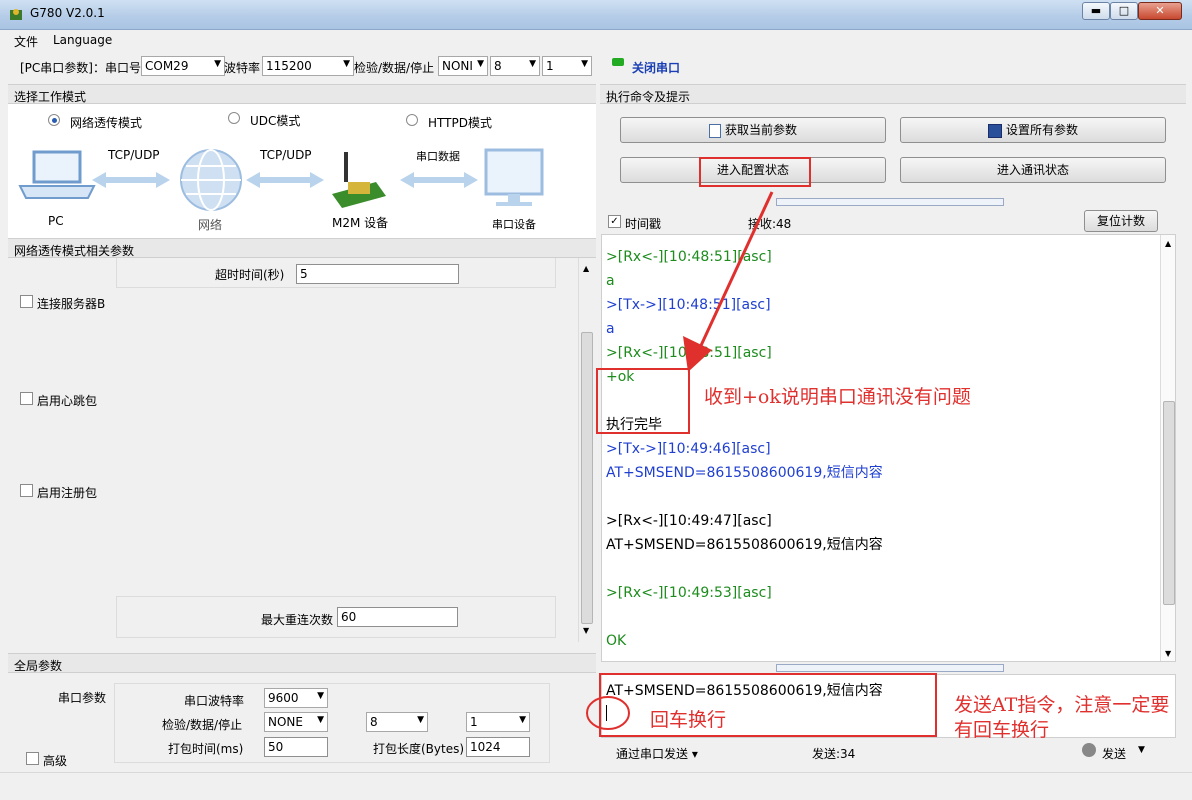  What do you see at coordinates (1096, 11) in the screenshot?
I see `minimize-button: ▬` at bounding box center [1096, 11].